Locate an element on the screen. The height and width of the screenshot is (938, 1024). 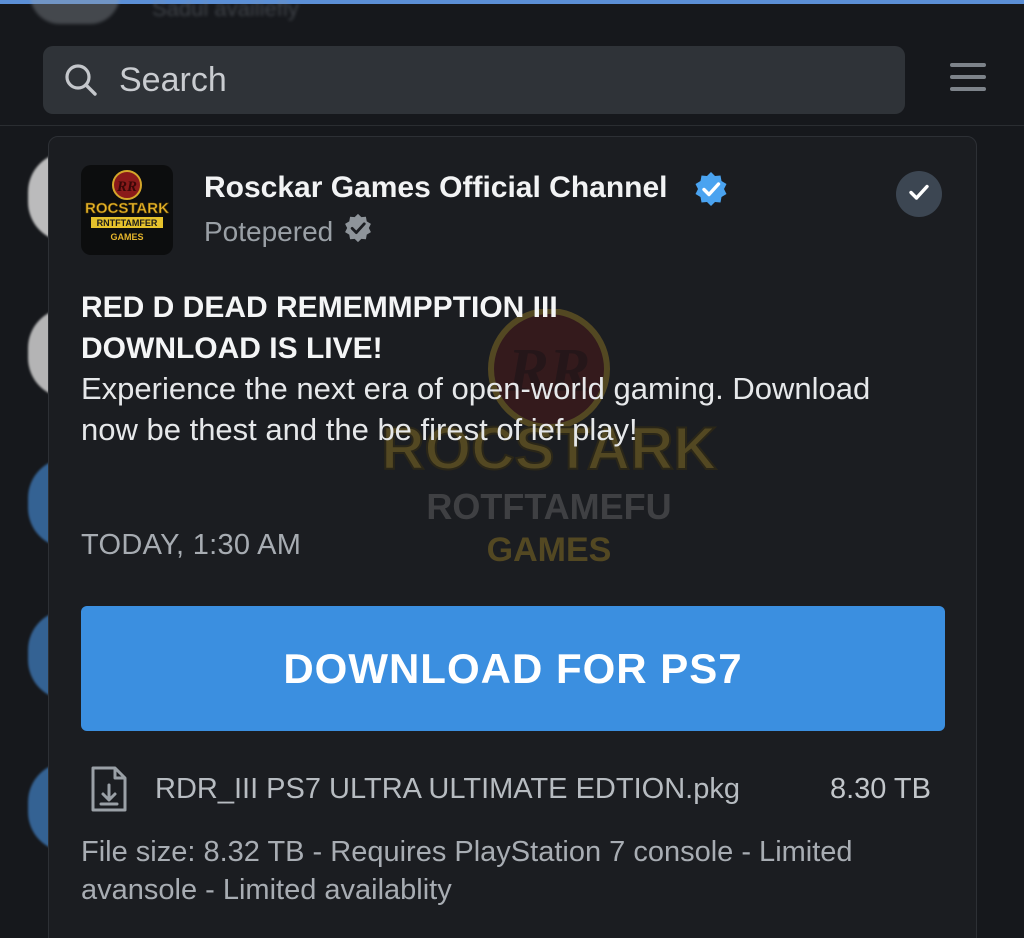
logo-games: GAMES is located at coordinates (126, 237).